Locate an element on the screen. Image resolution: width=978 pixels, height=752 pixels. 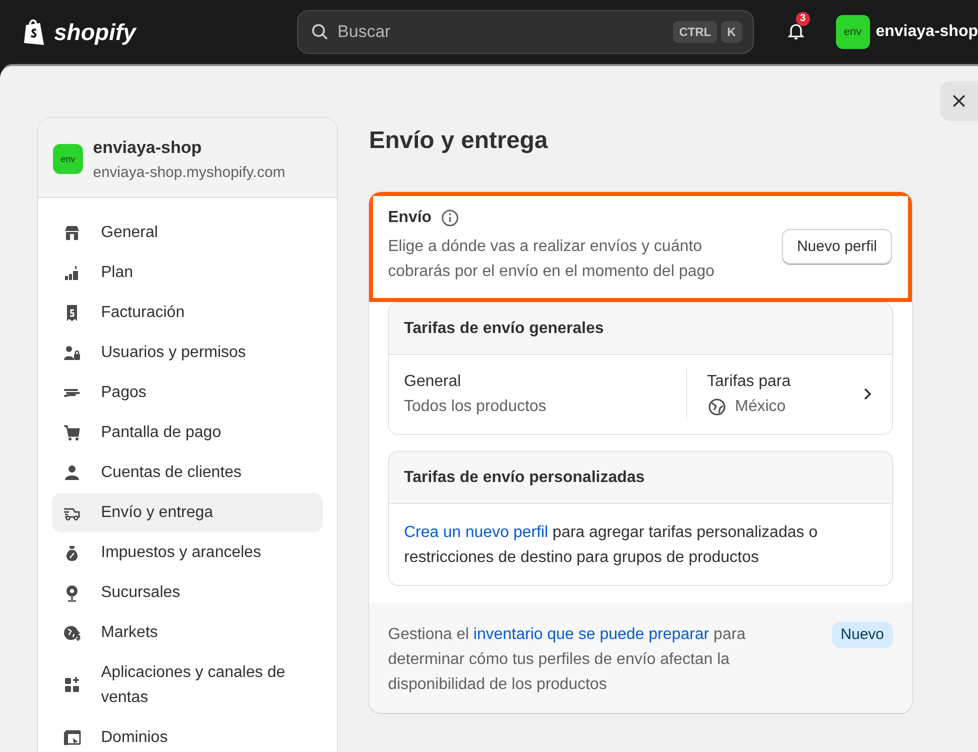
close-button is located at coordinates (959, 101).